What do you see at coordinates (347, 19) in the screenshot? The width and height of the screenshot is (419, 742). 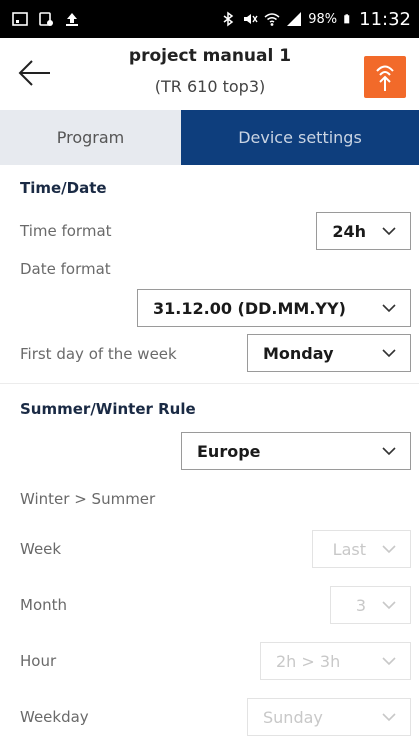 I see `battery-icon` at bounding box center [347, 19].